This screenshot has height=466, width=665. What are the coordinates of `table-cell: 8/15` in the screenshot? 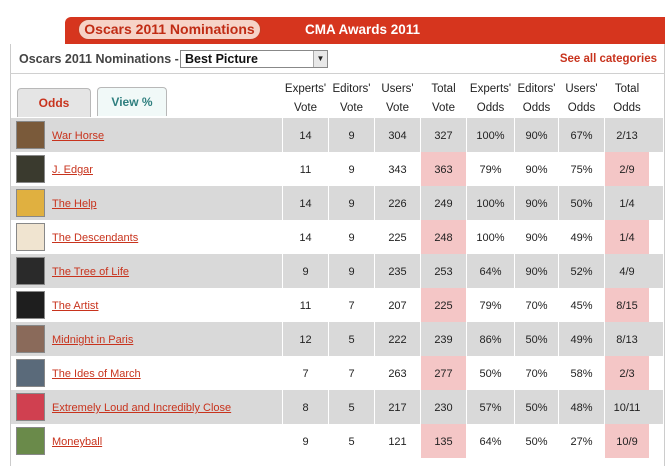 It's located at (627, 306).